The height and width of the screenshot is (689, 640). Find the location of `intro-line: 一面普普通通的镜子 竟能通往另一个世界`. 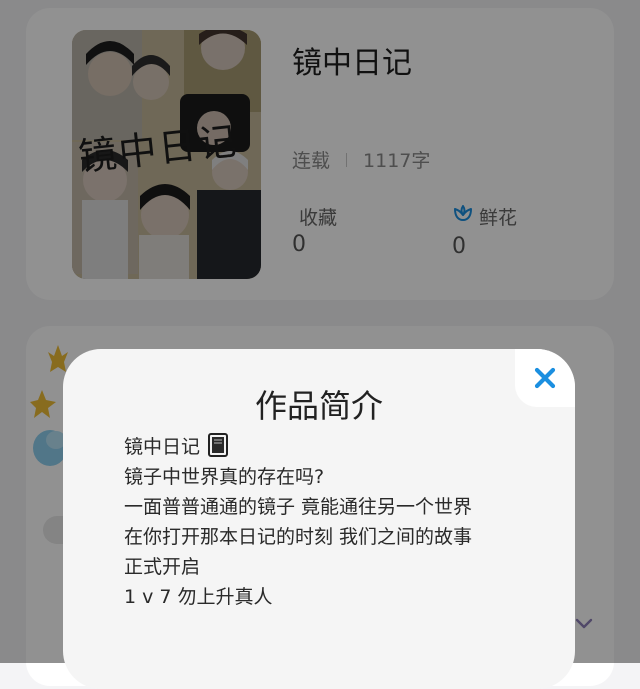

intro-line: 一面普普通通的镜子 竟能通往另一个世界 is located at coordinates (298, 507).